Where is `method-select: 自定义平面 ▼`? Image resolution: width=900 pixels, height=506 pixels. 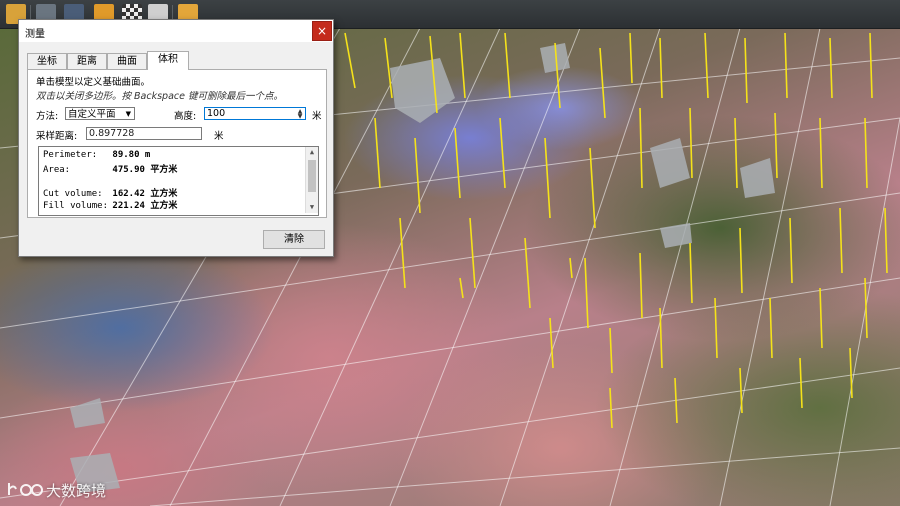 method-select: 自定义平面 ▼ is located at coordinates (100, 113).